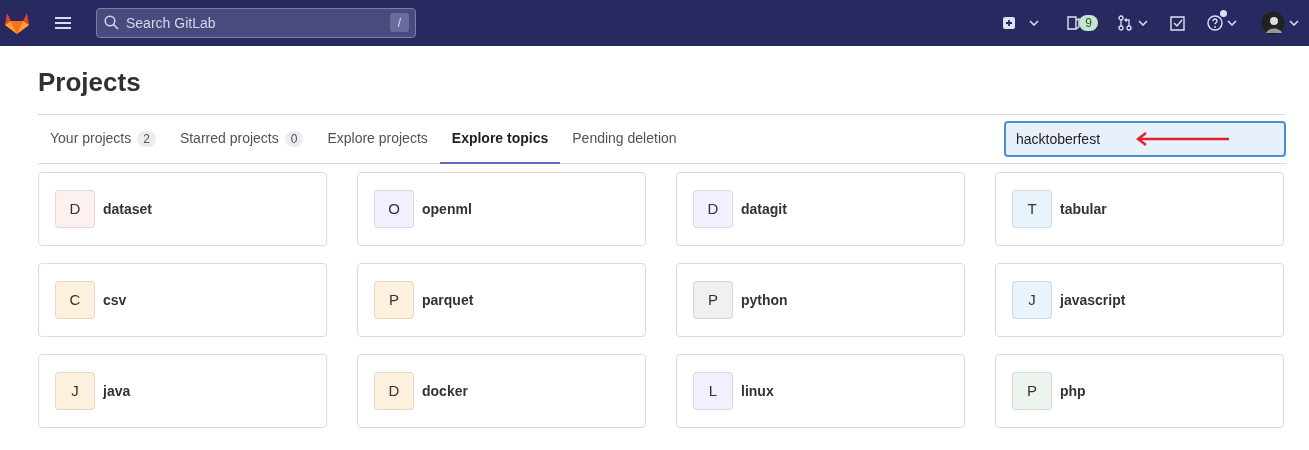 The width and height of the screenshot is (1309, 450). I want to click on topic-card: J java, so click(182, 391).